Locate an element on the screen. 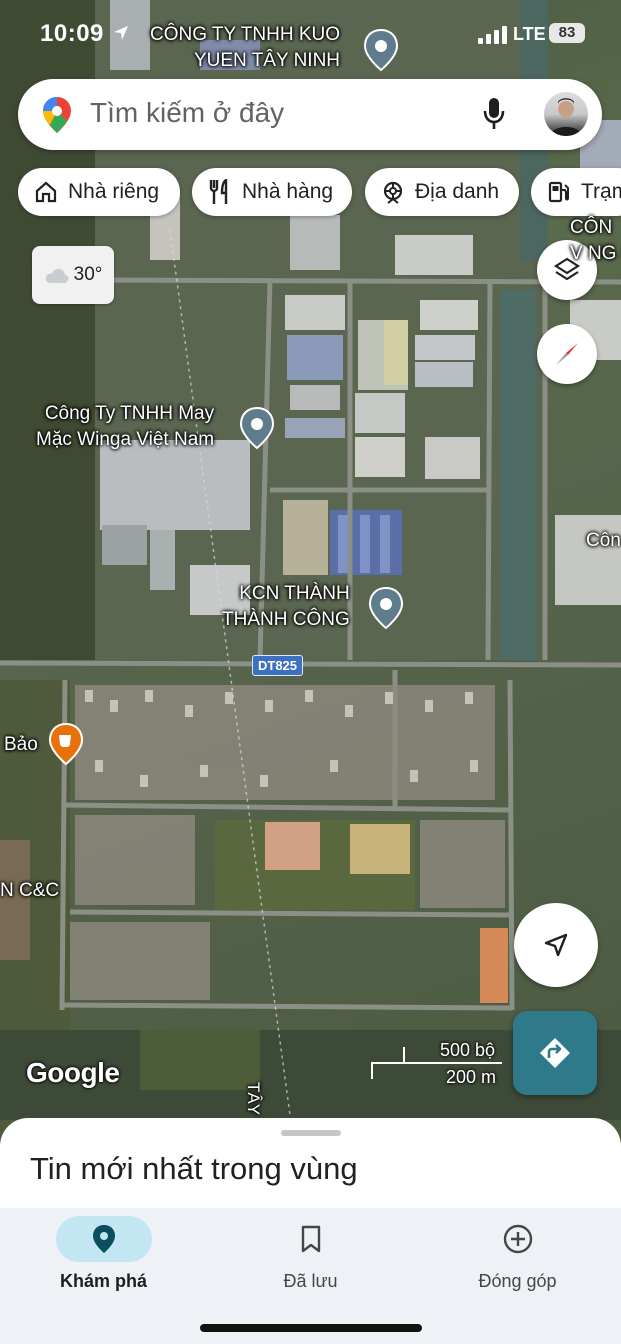  gas-station-icon is located at coordinates (558, 192).